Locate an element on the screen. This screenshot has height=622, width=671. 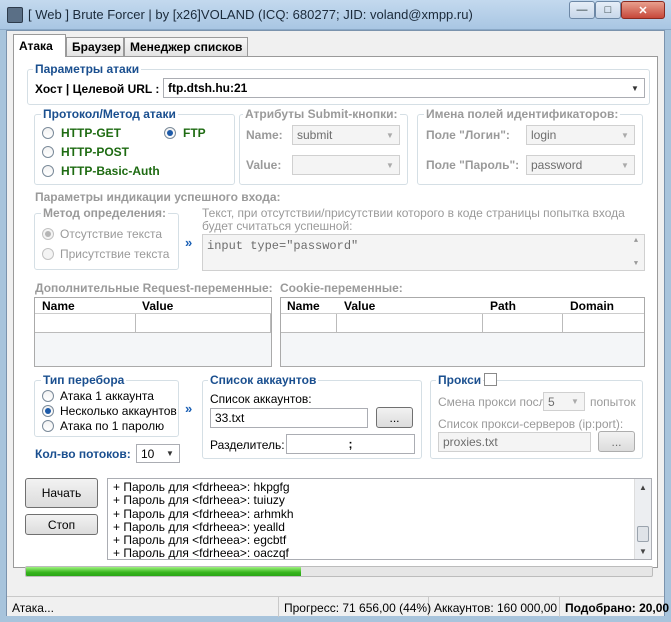
login-field-label: Поле "Логин": is located at coordinates (468, 135).